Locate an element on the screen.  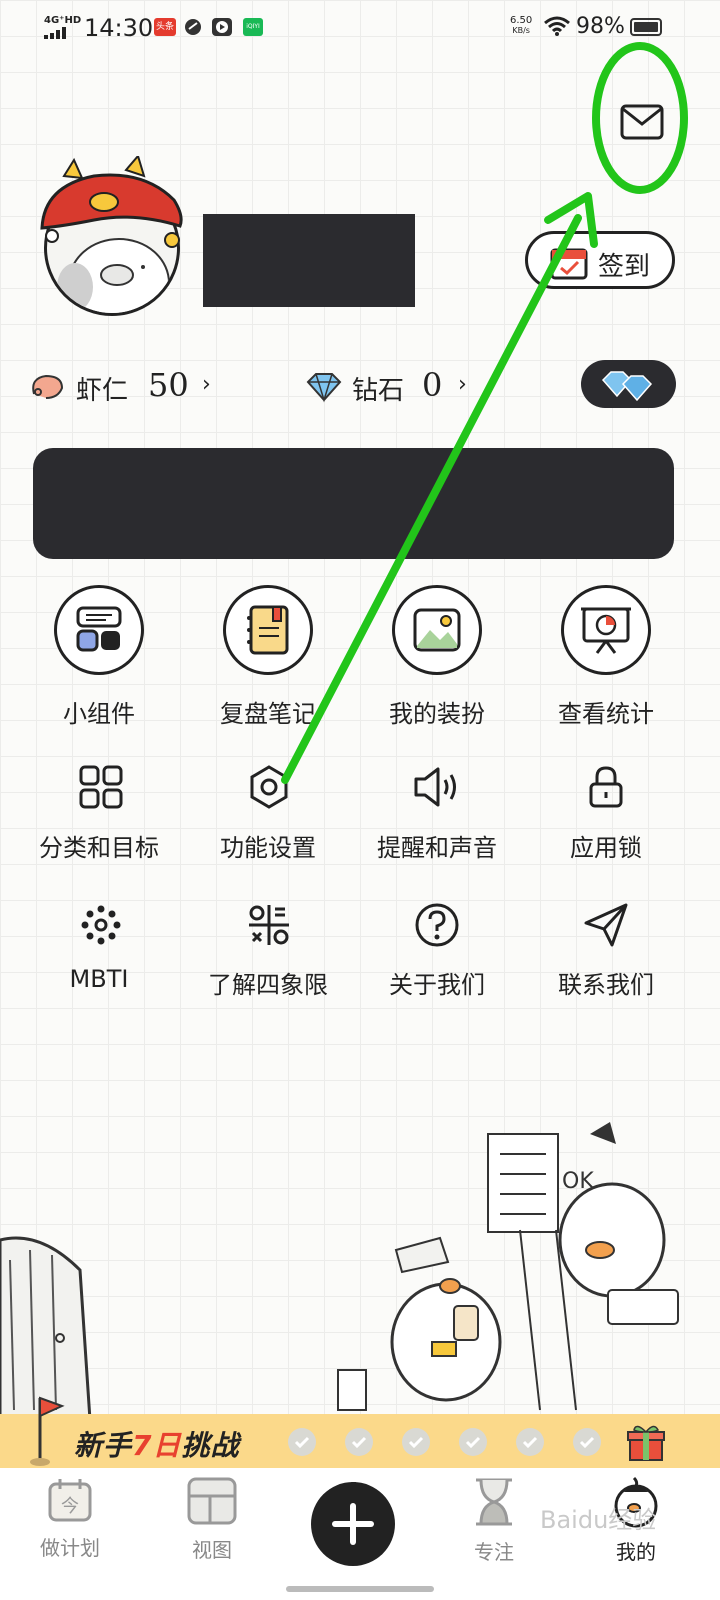
feature-stats-label: 查看统计 is located at coordinates (606, 714).